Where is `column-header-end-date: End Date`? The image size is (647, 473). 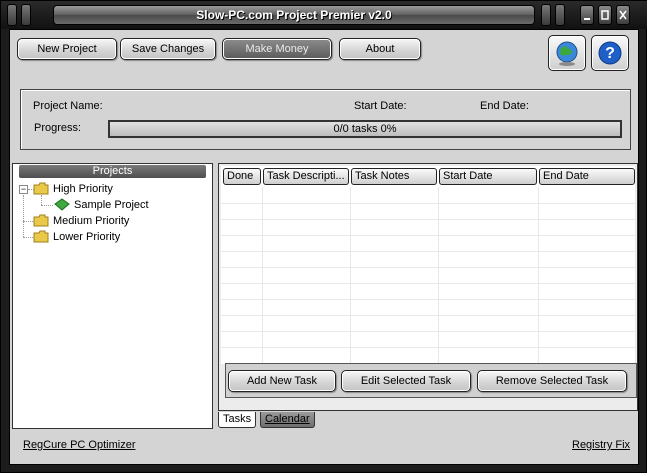
column-header-end-date: End Date is located at coordinates (587, 176).